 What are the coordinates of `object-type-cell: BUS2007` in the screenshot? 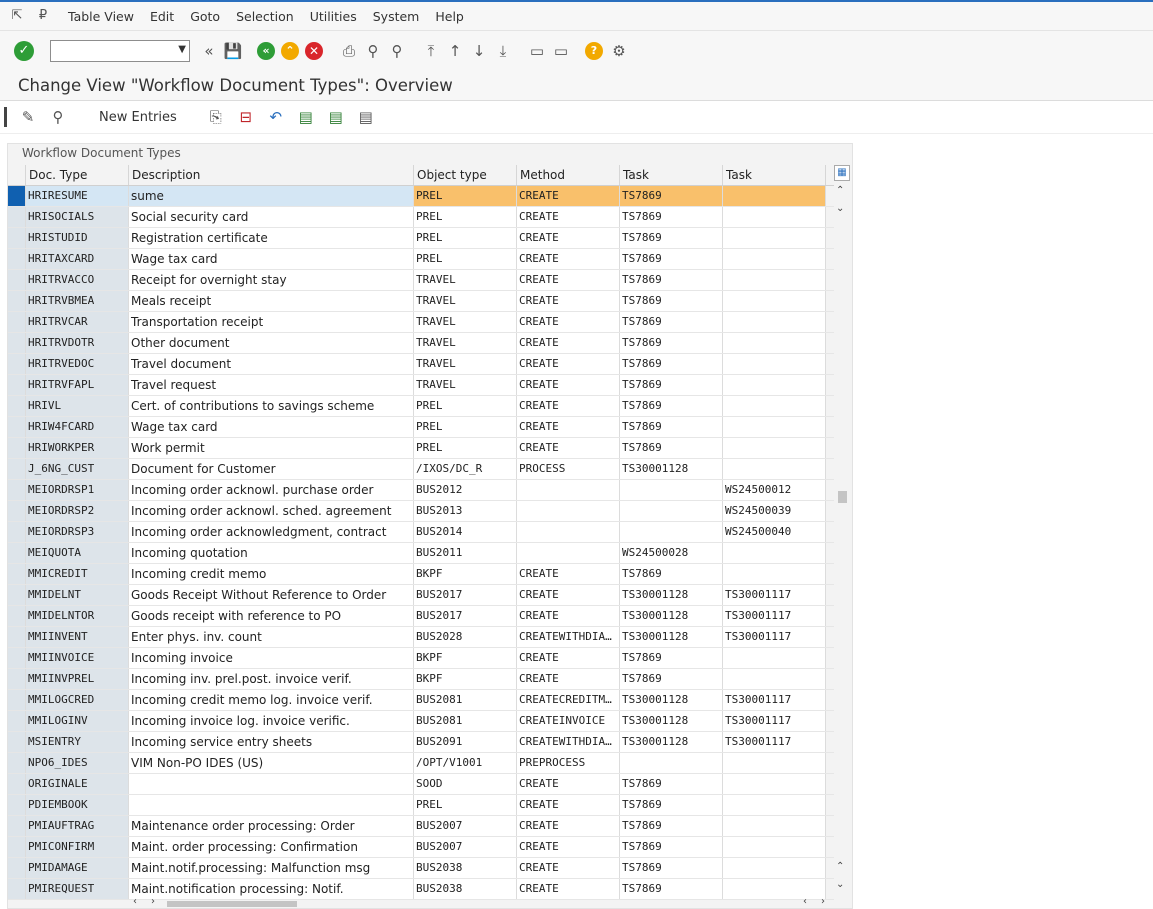 It's located at (465, 826).